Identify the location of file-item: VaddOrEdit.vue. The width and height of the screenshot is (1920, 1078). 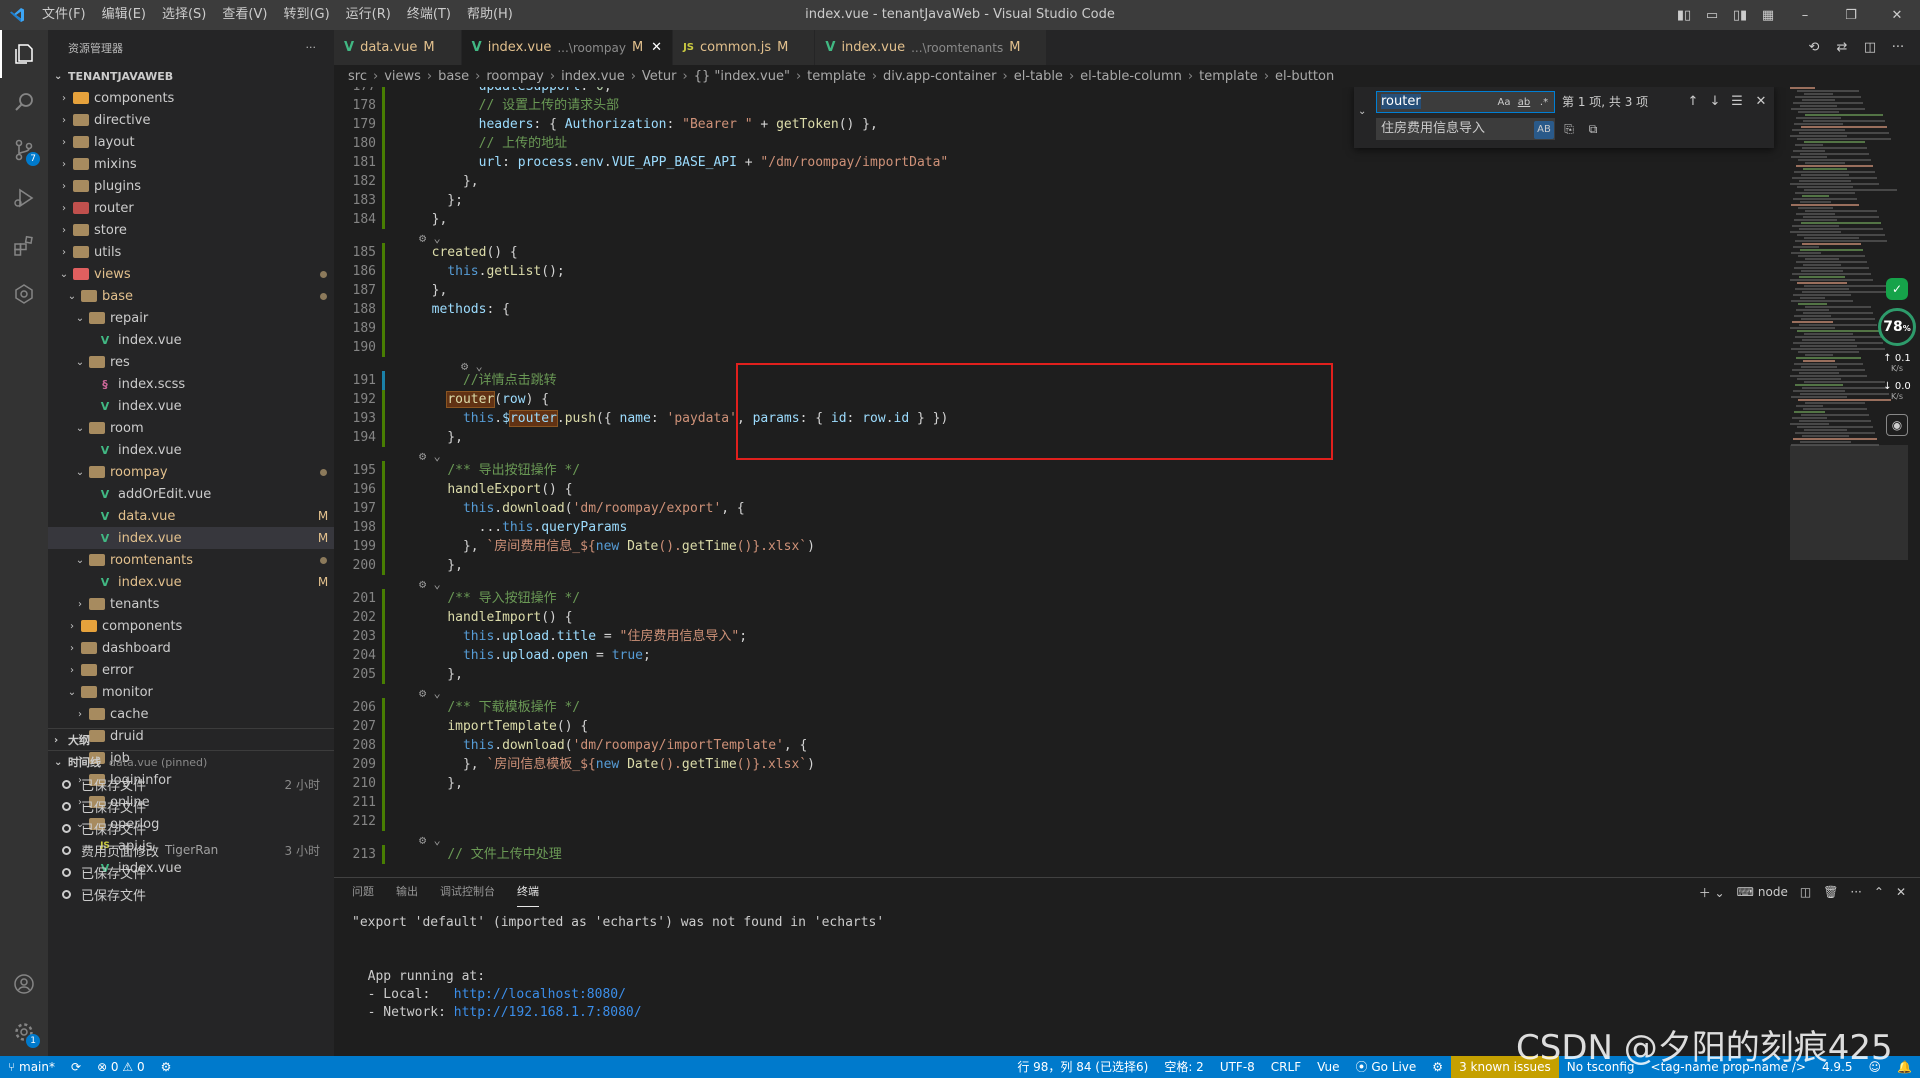
(191, 494).